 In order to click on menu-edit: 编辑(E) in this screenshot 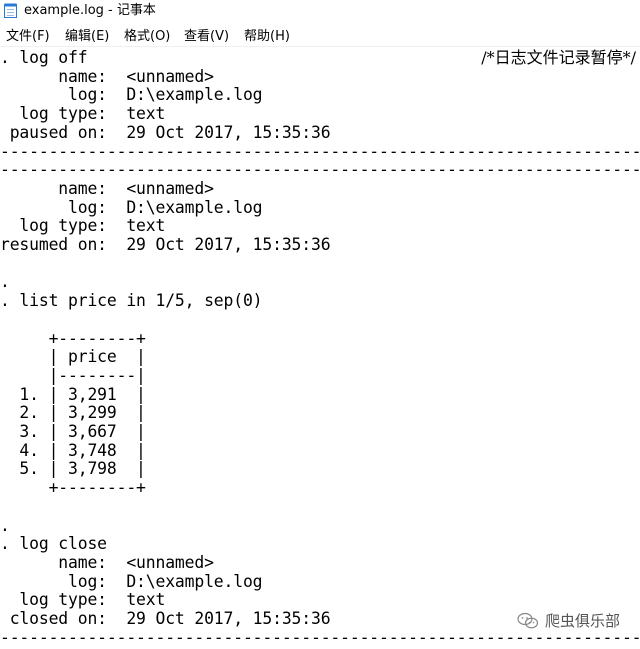, I will do `click(87, 37)`.